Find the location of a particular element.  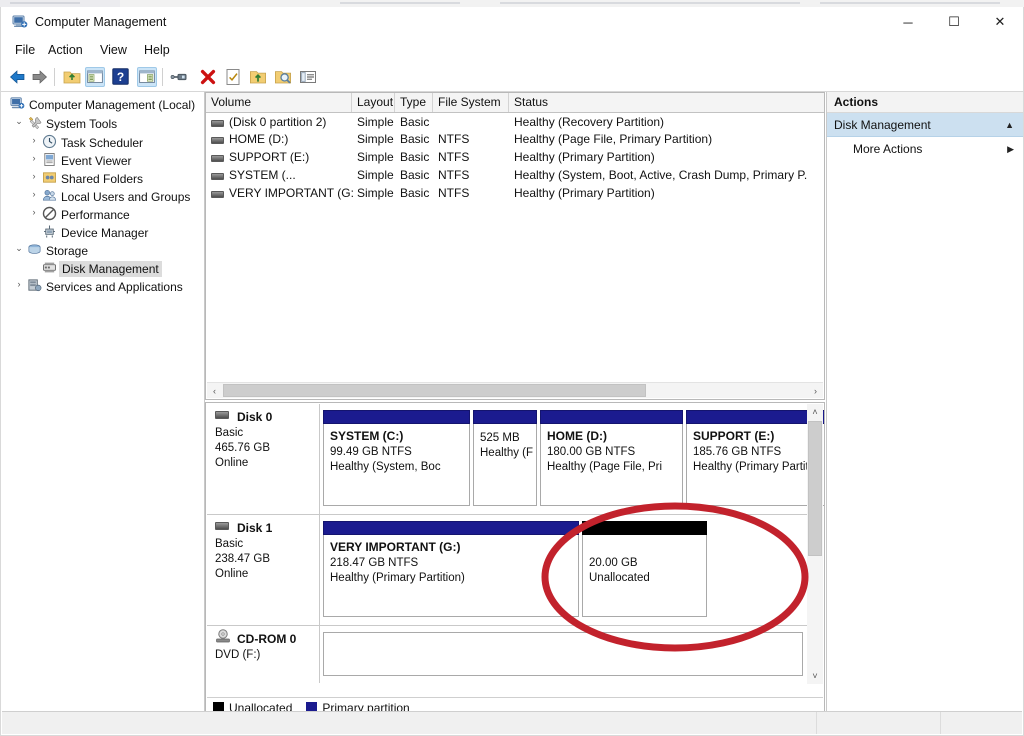

volume-icon is located at coordinates (217, 140).